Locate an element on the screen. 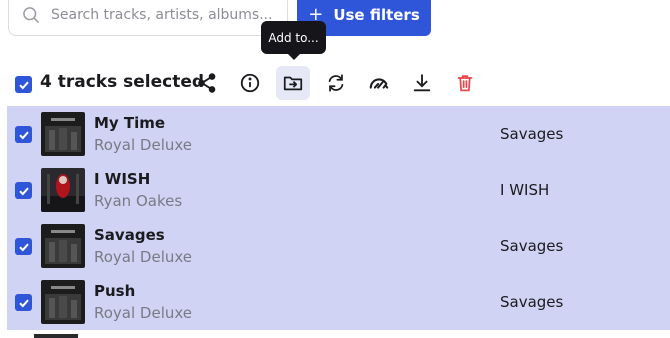 The width and height of the screenshot is (670, 338). info-icon is located at coordinates (250, 83).